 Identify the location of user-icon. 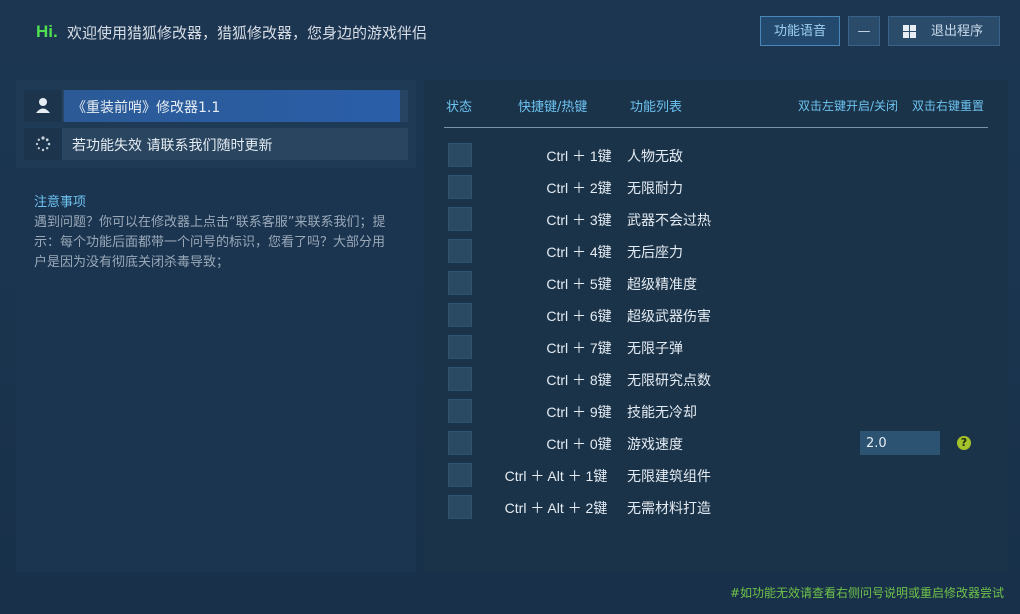
(43, 106).